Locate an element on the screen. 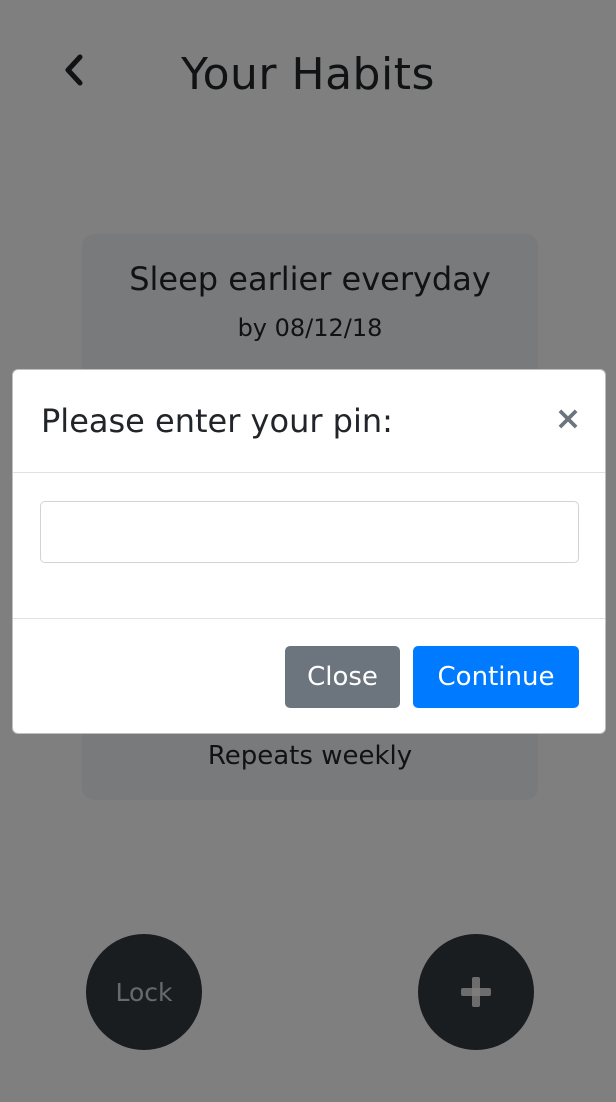 The height and width of the screenshot is (1102, 616). modal-header: Please enter your pin: × is located at coordinates (309, 421).